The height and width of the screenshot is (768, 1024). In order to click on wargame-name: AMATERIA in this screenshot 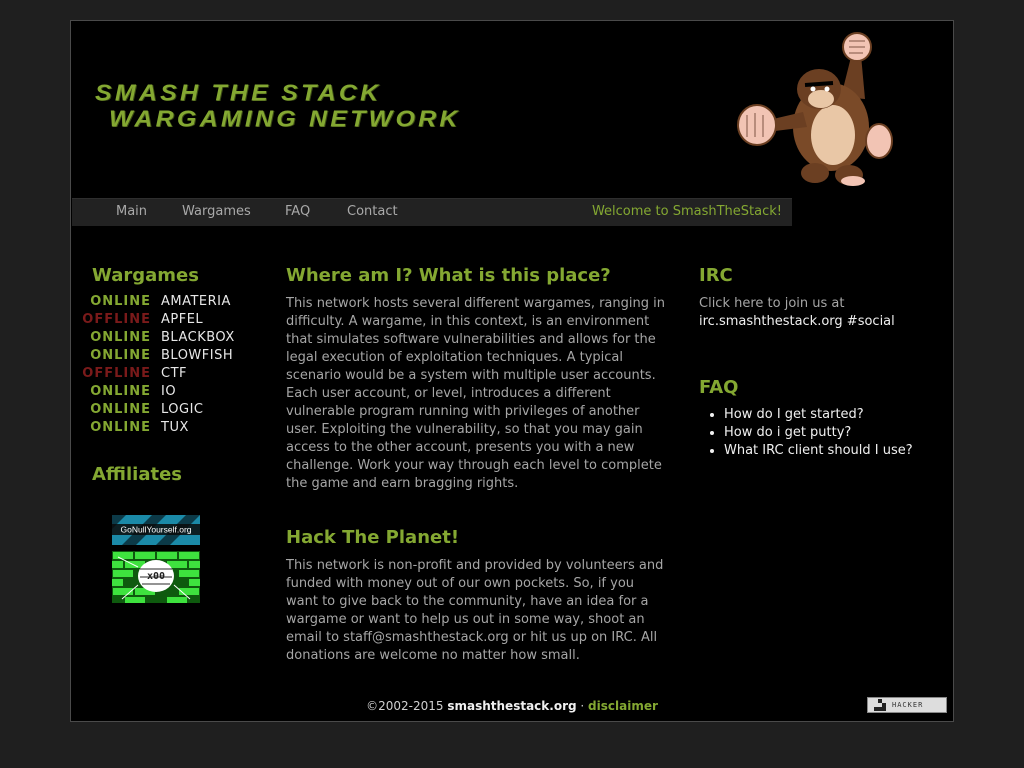, I will do `click(196, 301)`.